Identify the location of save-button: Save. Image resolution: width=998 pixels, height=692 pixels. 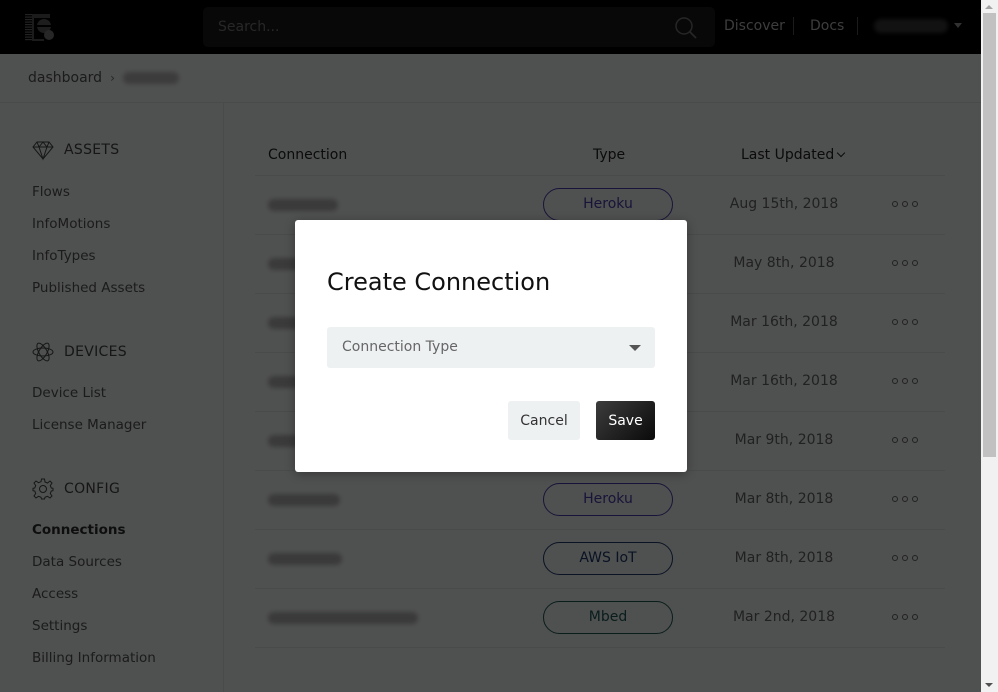
(625, 420).